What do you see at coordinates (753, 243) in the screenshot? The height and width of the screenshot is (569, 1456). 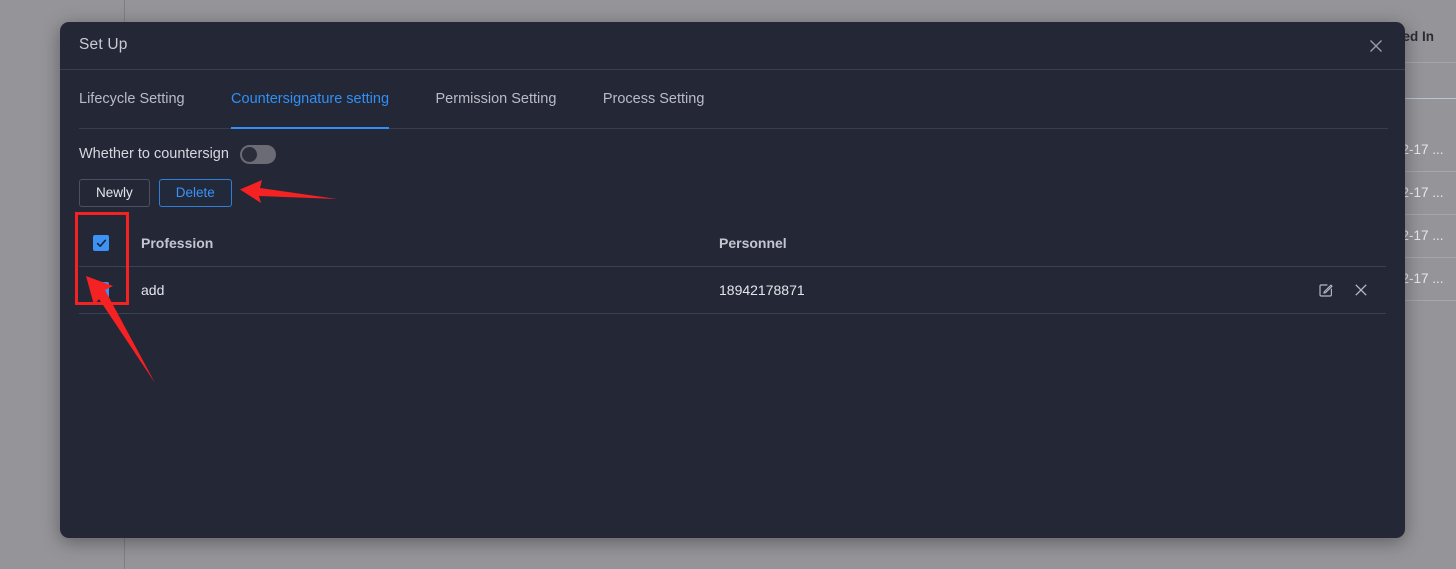 I see `column-header-personnel: Personnel` at bounding box center [753, 243].